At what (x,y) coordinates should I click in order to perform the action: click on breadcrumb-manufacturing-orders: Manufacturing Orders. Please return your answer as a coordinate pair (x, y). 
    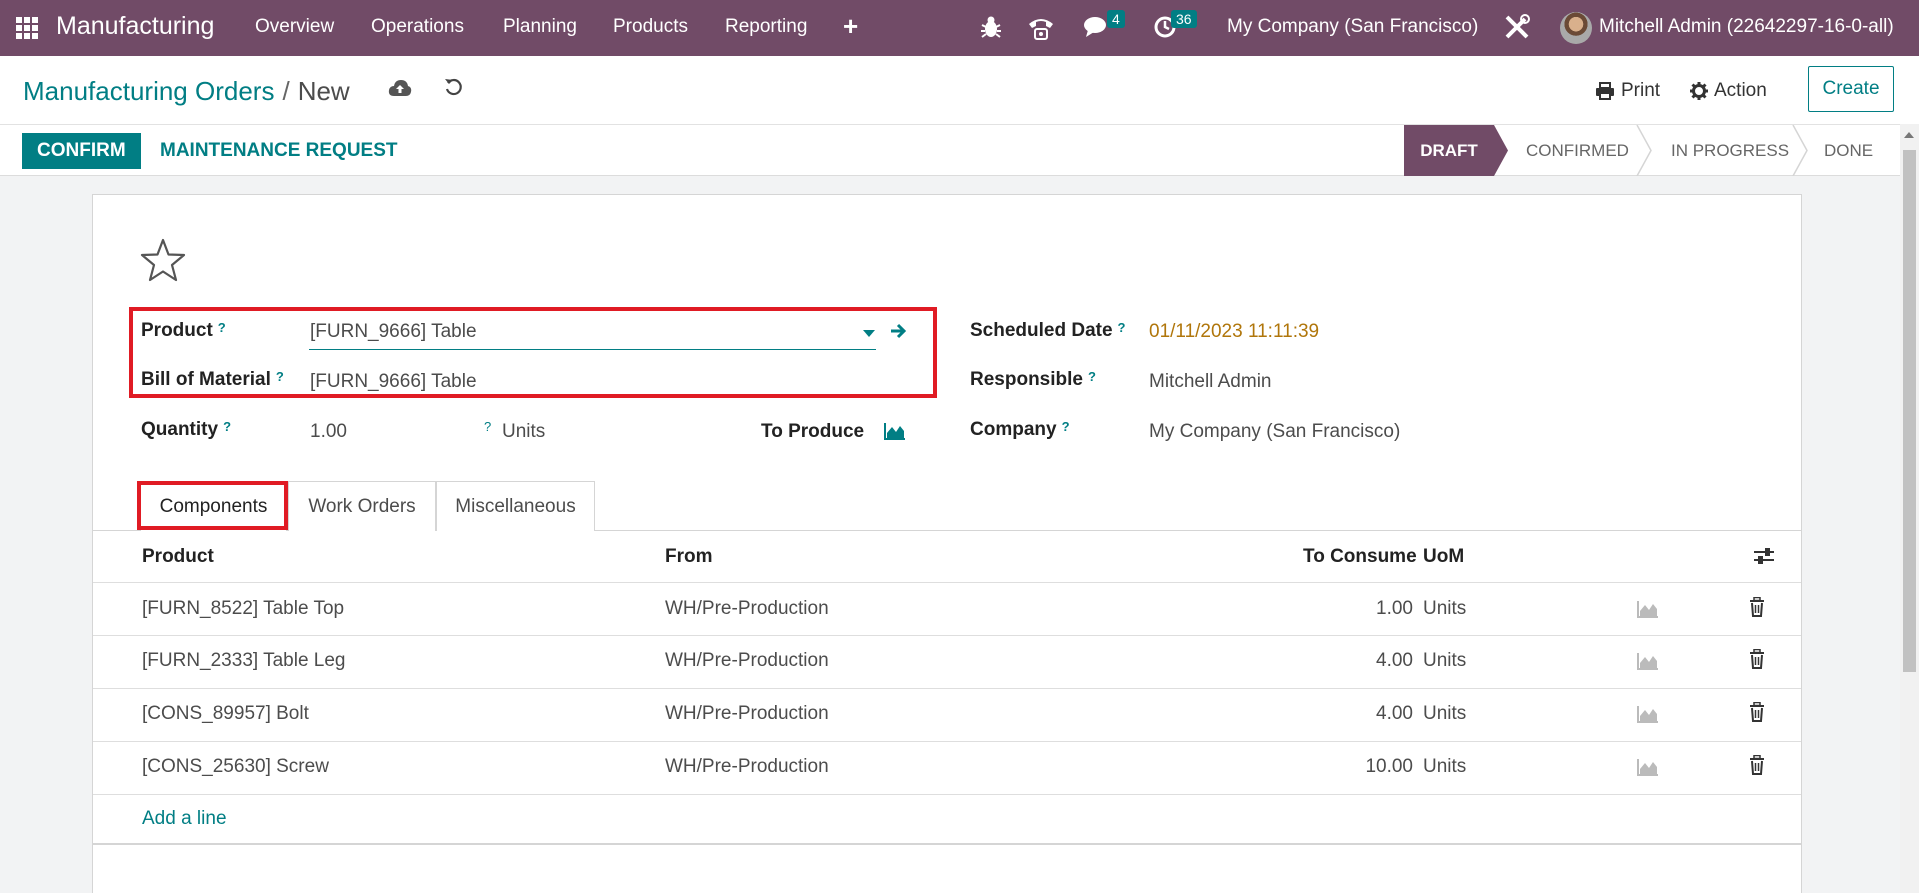
    Looking at the image, I should click on (148, 91).